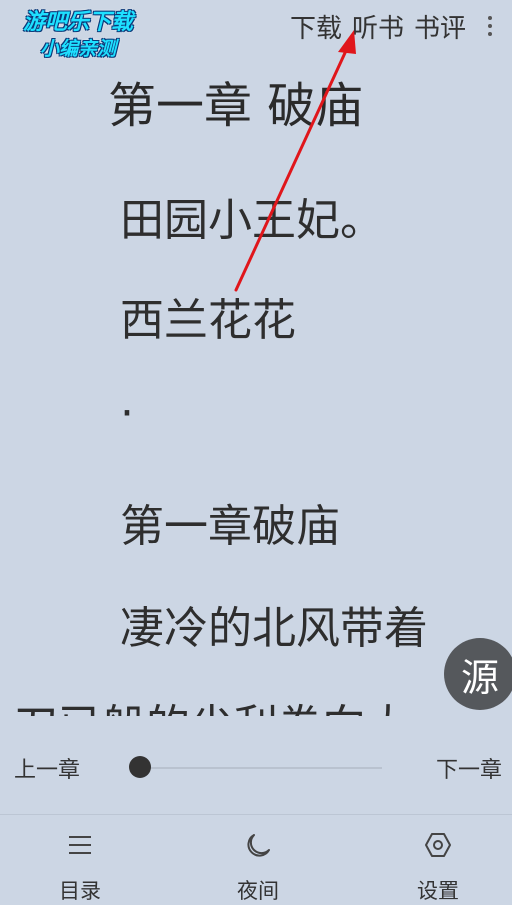 The height and width of the screenshot is (905, 512). Describe the element at coordinates (478, 674) in the screenshot. I see `source-button: 源` at that location.